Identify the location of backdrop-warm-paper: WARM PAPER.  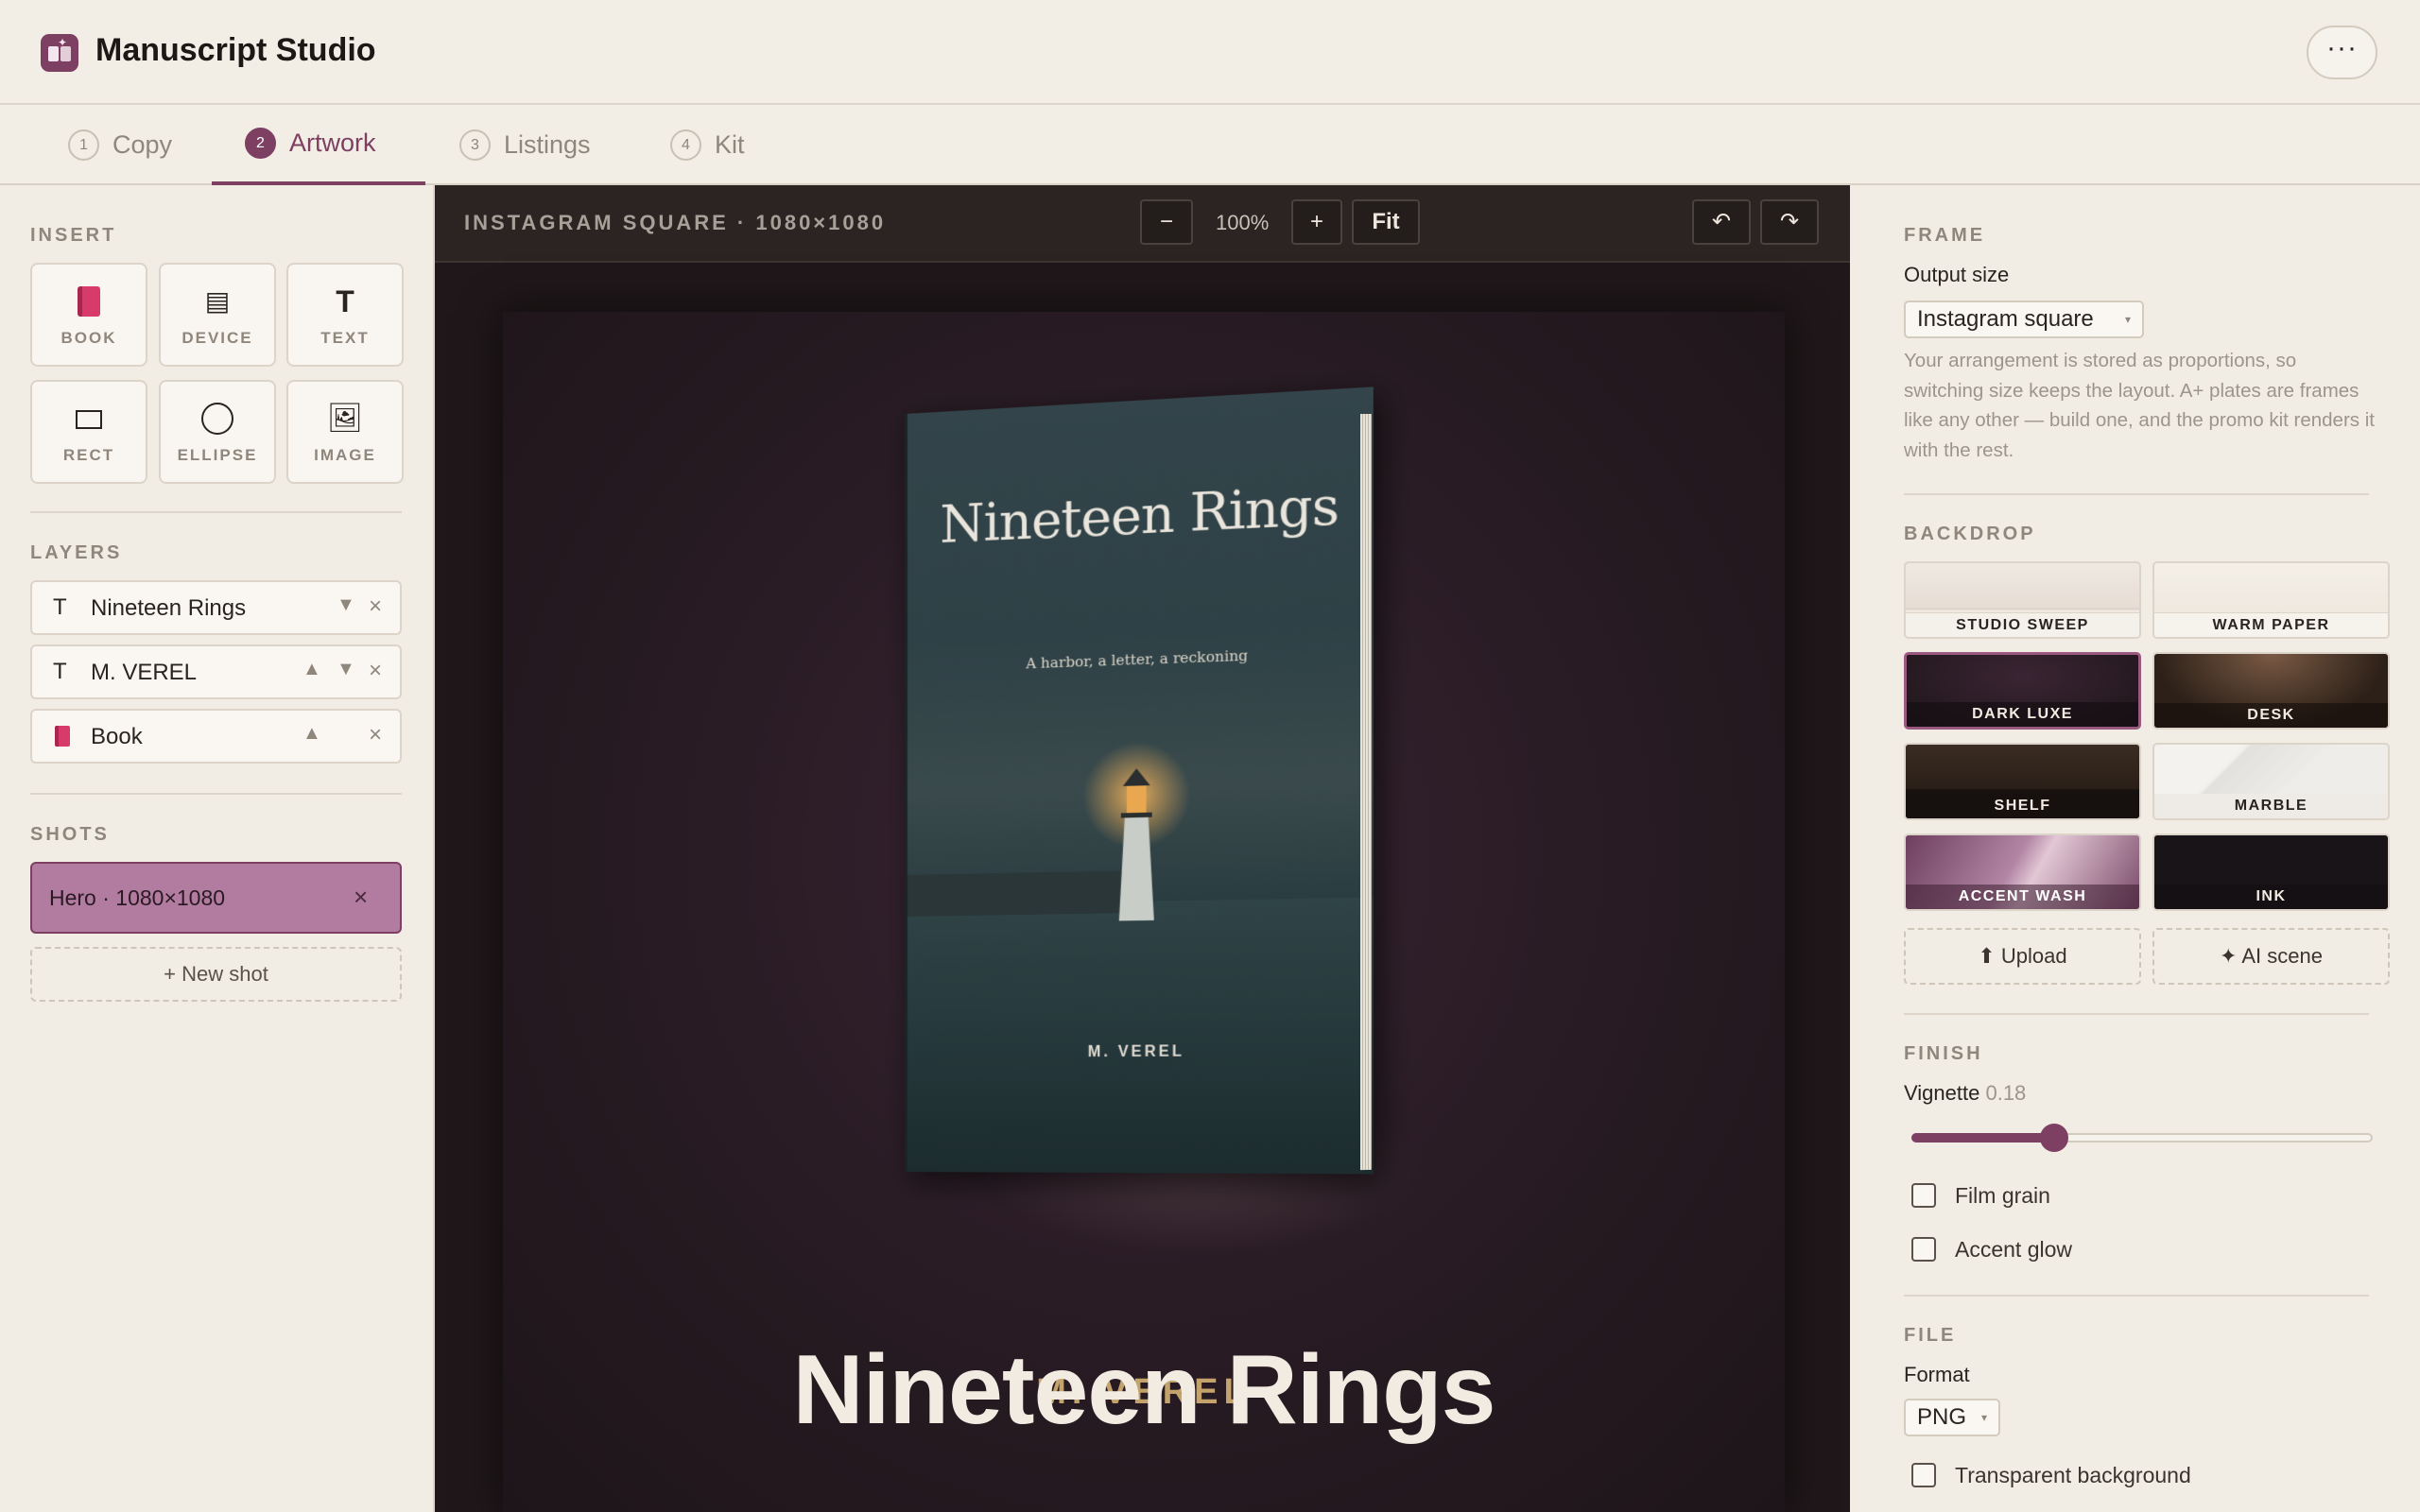
(2271, 600).